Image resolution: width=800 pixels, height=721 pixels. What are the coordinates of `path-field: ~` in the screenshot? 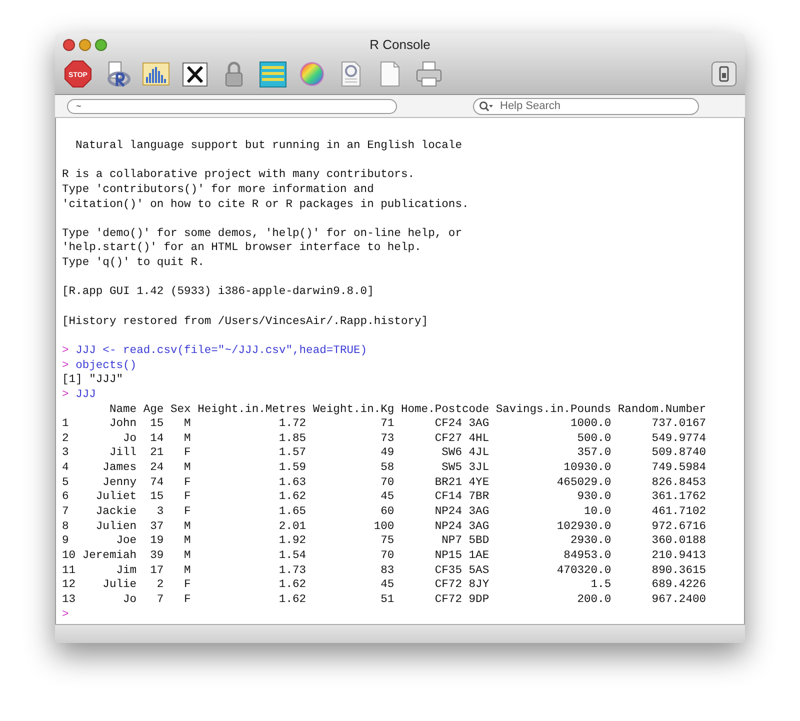 It's located at (232, 106).